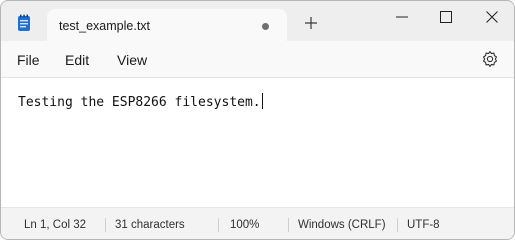 The height and width of the screenshot is (240, 515). What do you see at coordinates (423, 225) in the screenshot?
I see `encoding: UTF-8` at bounding box center [423, 225].